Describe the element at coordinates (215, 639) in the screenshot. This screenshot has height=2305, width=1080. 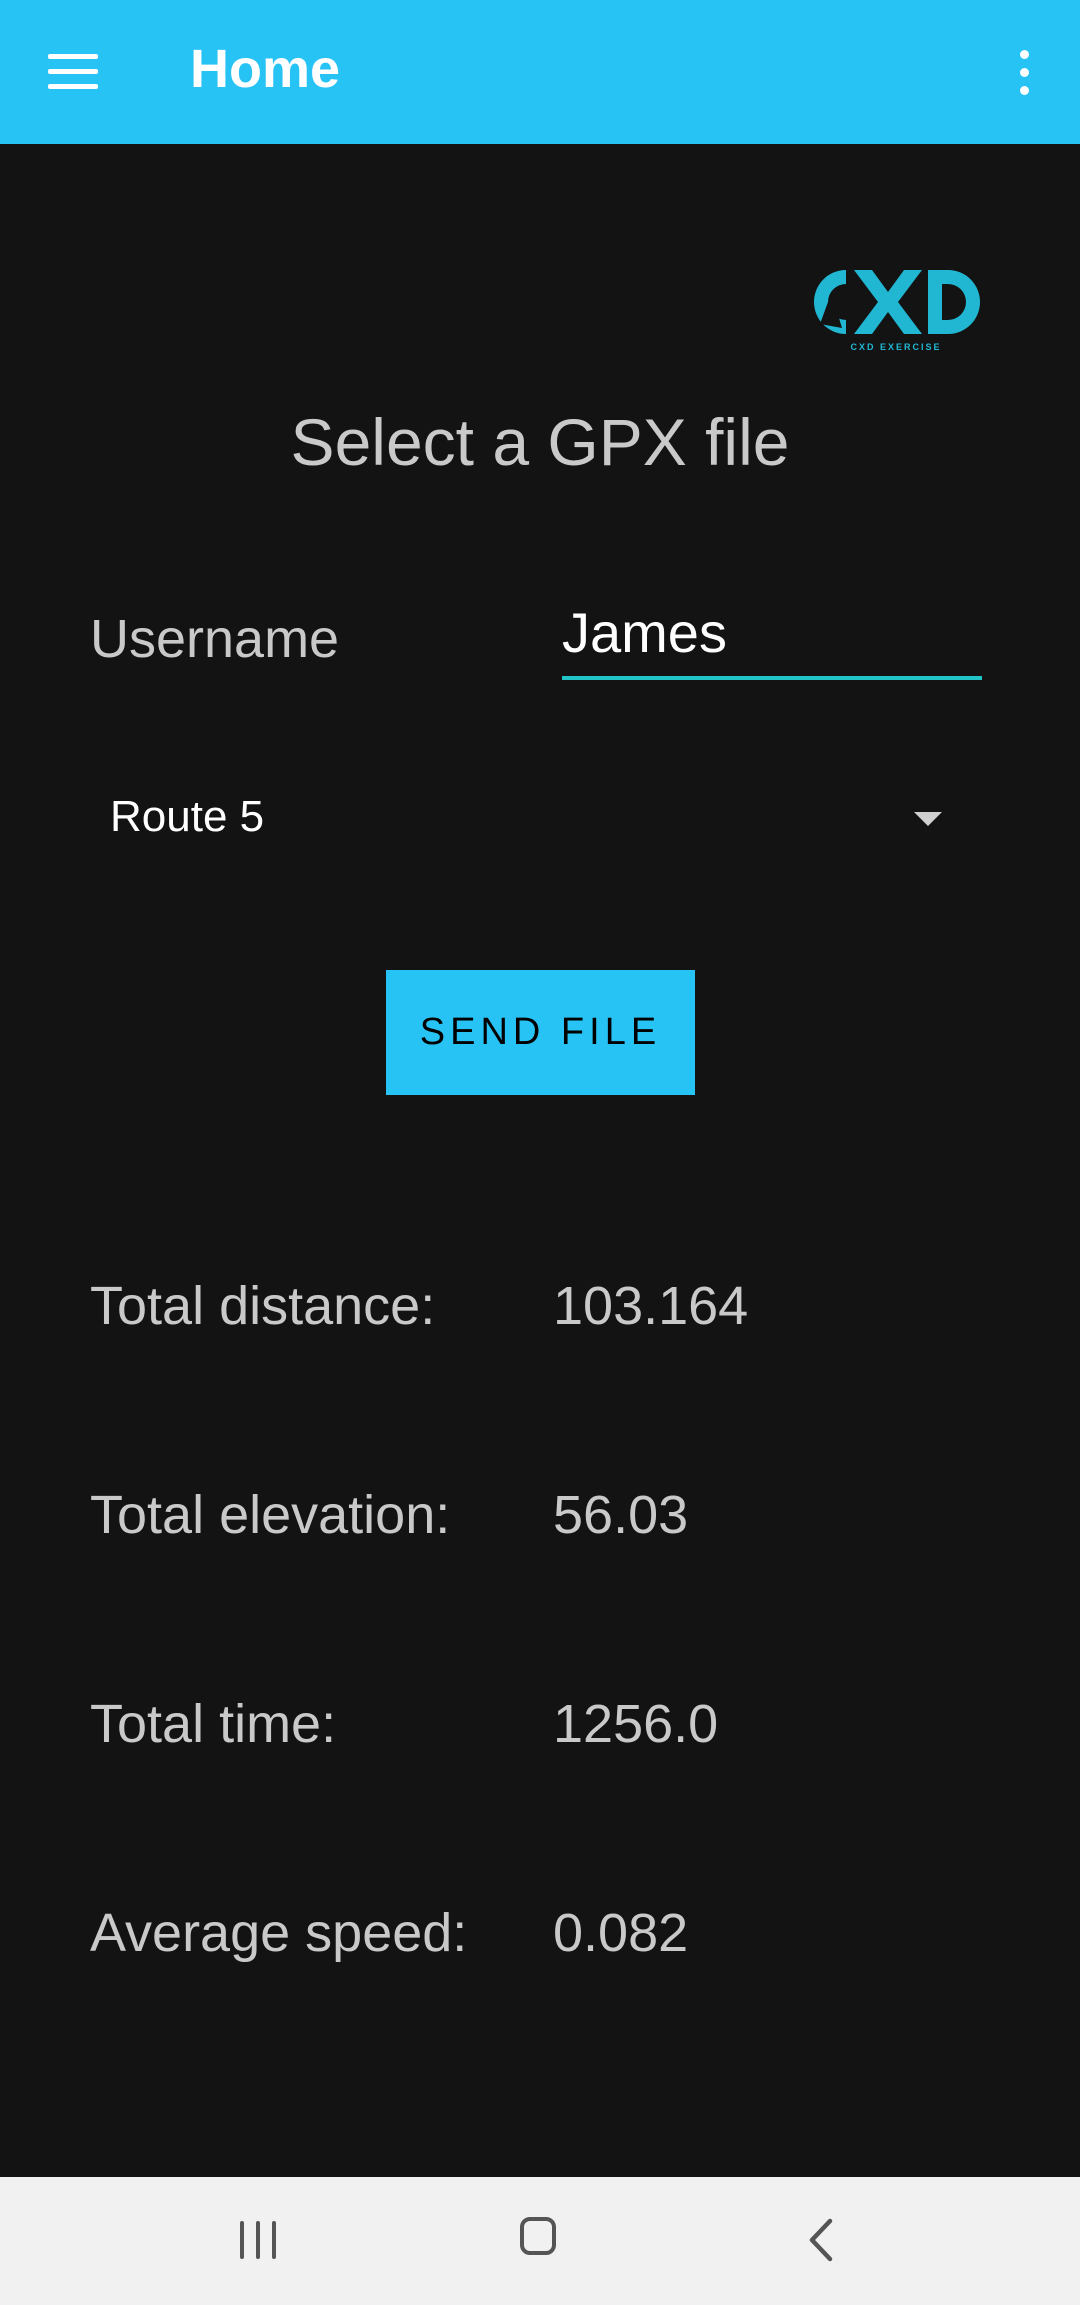
I see `username-label: Username` at that location.